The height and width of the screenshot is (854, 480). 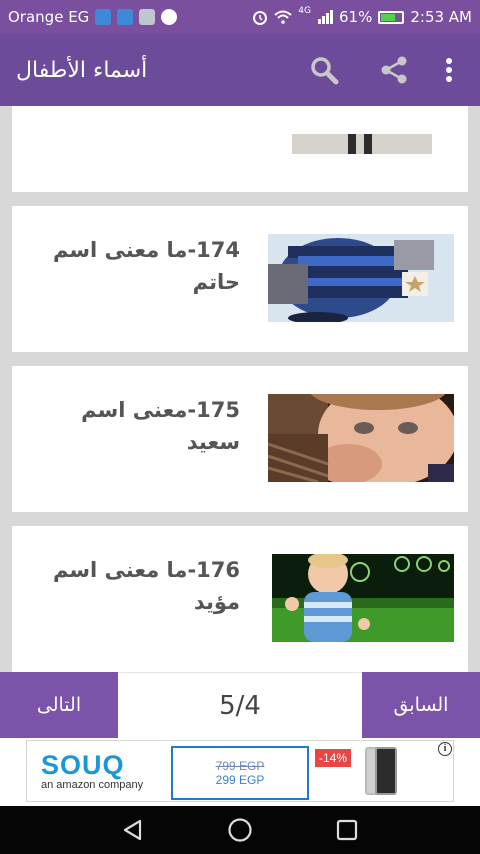 I want to click on price-box: 799 EGP 299 EGP, so click(x=240, y=773).